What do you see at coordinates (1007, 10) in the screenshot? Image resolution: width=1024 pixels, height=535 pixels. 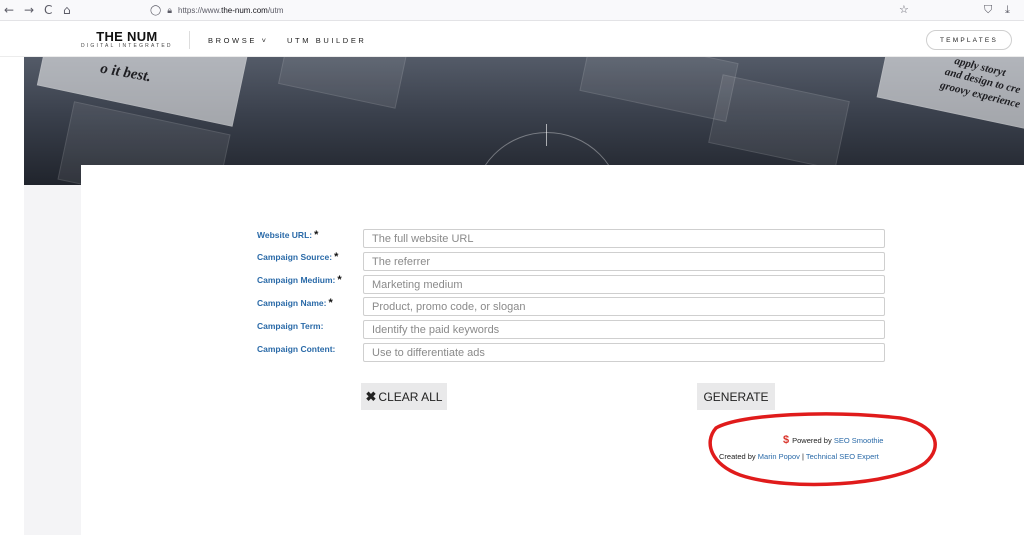 I see `download-icon: ⤓` at bounding box center [1007, 10].